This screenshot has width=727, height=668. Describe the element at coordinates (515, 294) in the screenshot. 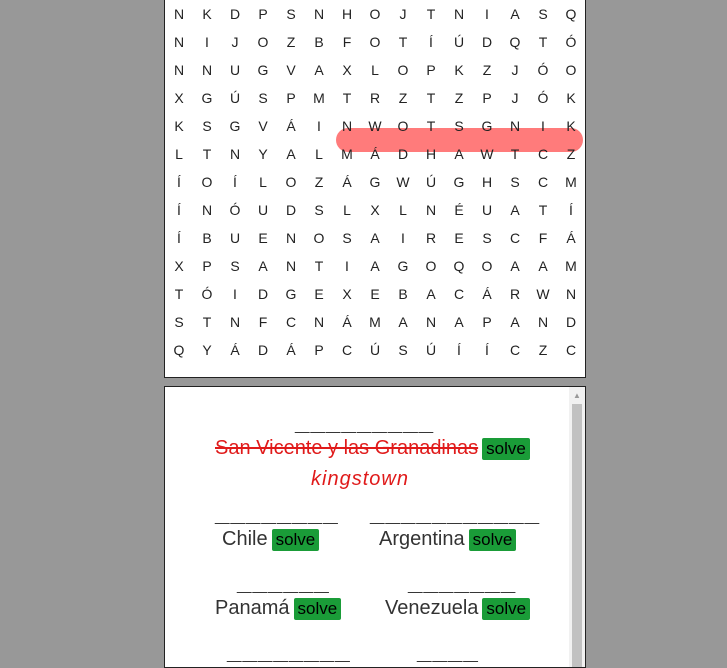

I see `grid-letter-cell: R` at that location.